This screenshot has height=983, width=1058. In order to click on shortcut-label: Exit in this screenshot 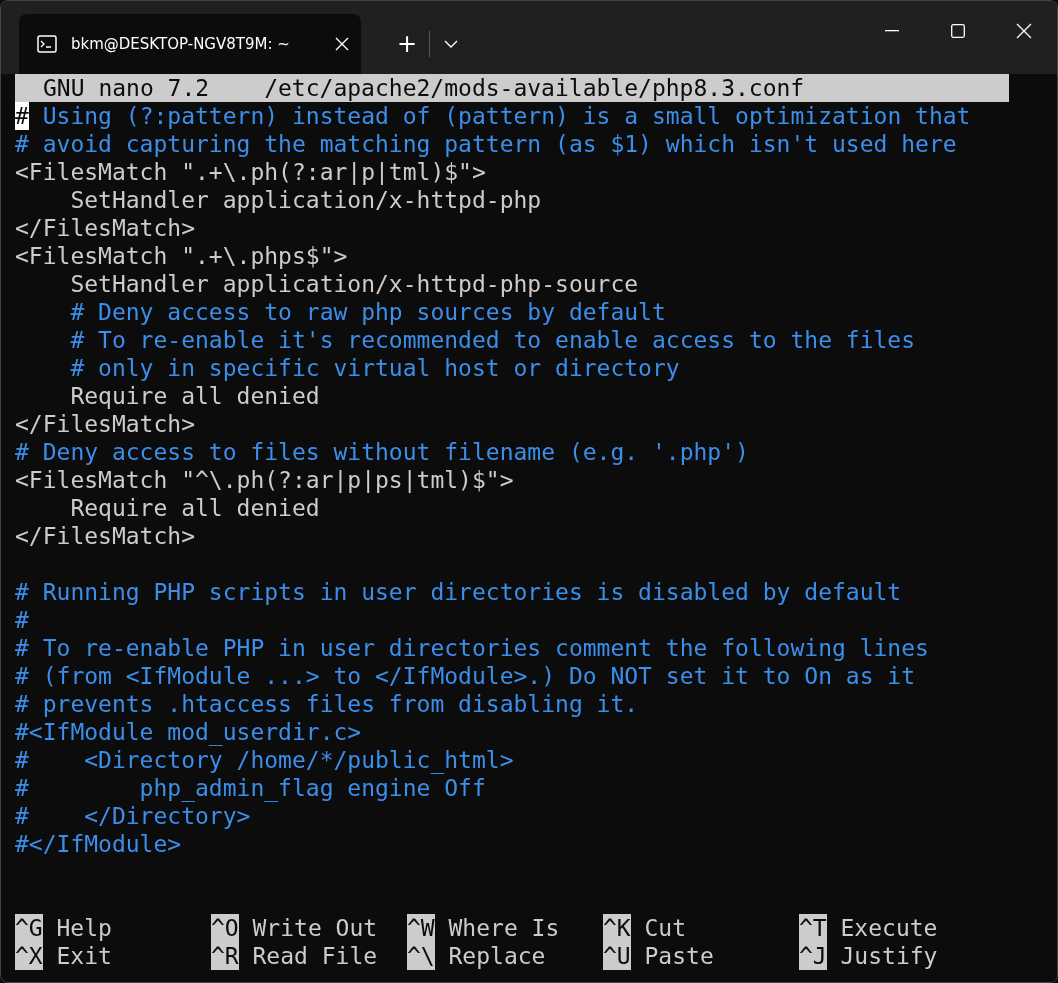, I will do `click(84, 956)`.